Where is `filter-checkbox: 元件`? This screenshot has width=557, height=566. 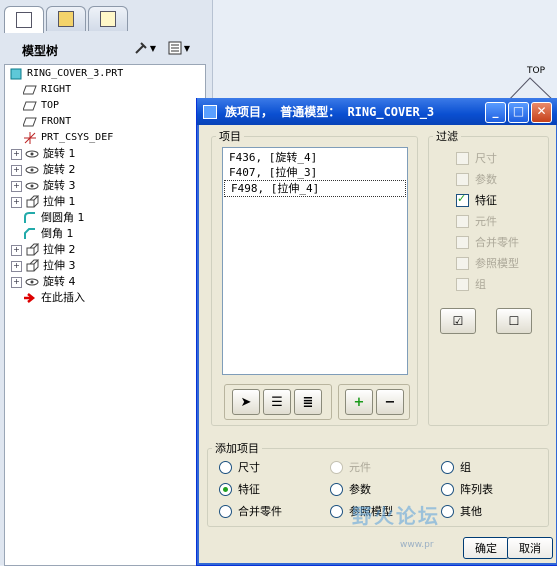 filter-checkbox: 元件 is located at coordinates (476, 221).